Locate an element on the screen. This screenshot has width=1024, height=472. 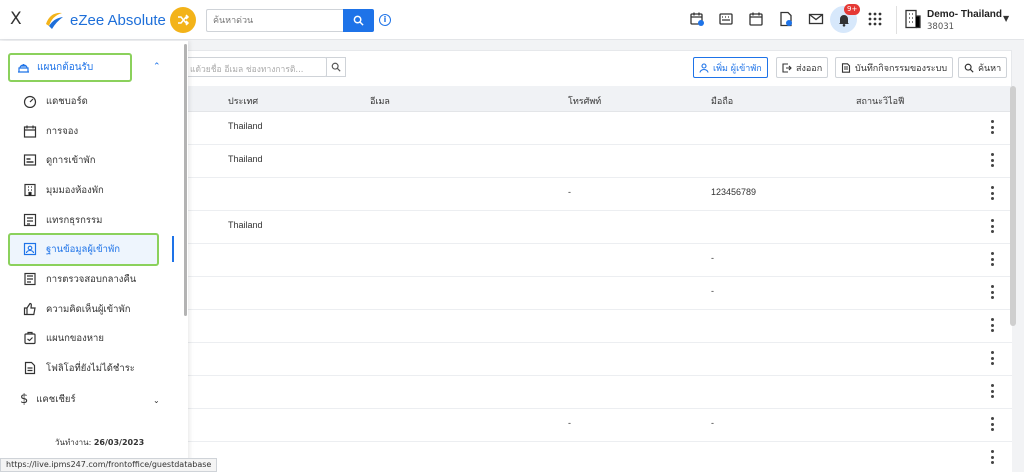
property-code: 38031 is located at coordinates (941, 27).